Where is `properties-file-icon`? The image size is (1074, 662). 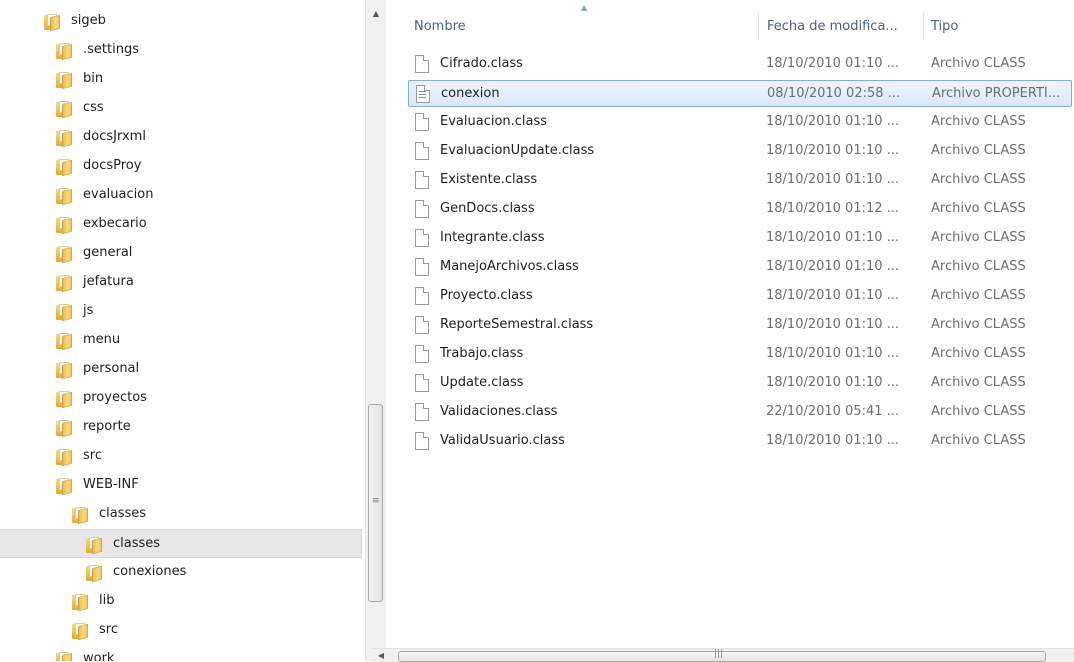
properties-file-icon is located at coordinates (423, 94).